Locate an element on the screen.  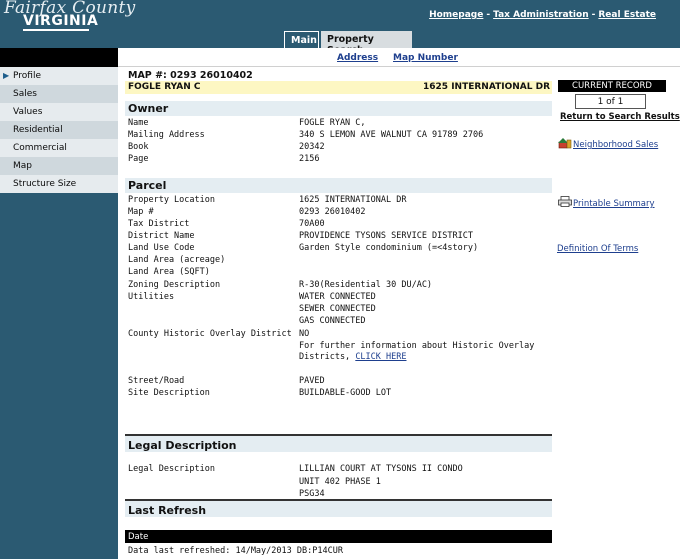
field-label: Mailing Address is located at coordinates (166, 135).